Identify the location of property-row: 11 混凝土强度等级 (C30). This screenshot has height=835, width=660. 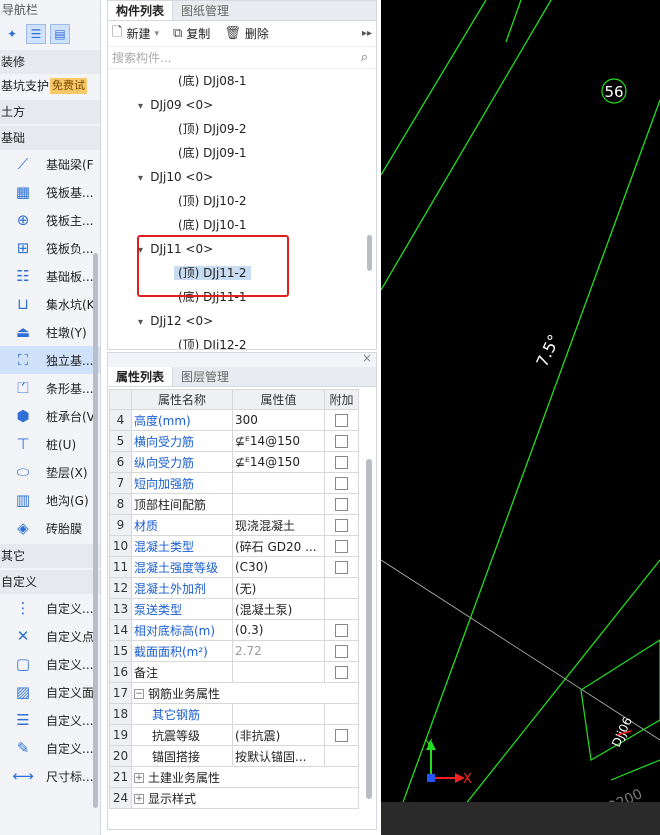
(234, 567).